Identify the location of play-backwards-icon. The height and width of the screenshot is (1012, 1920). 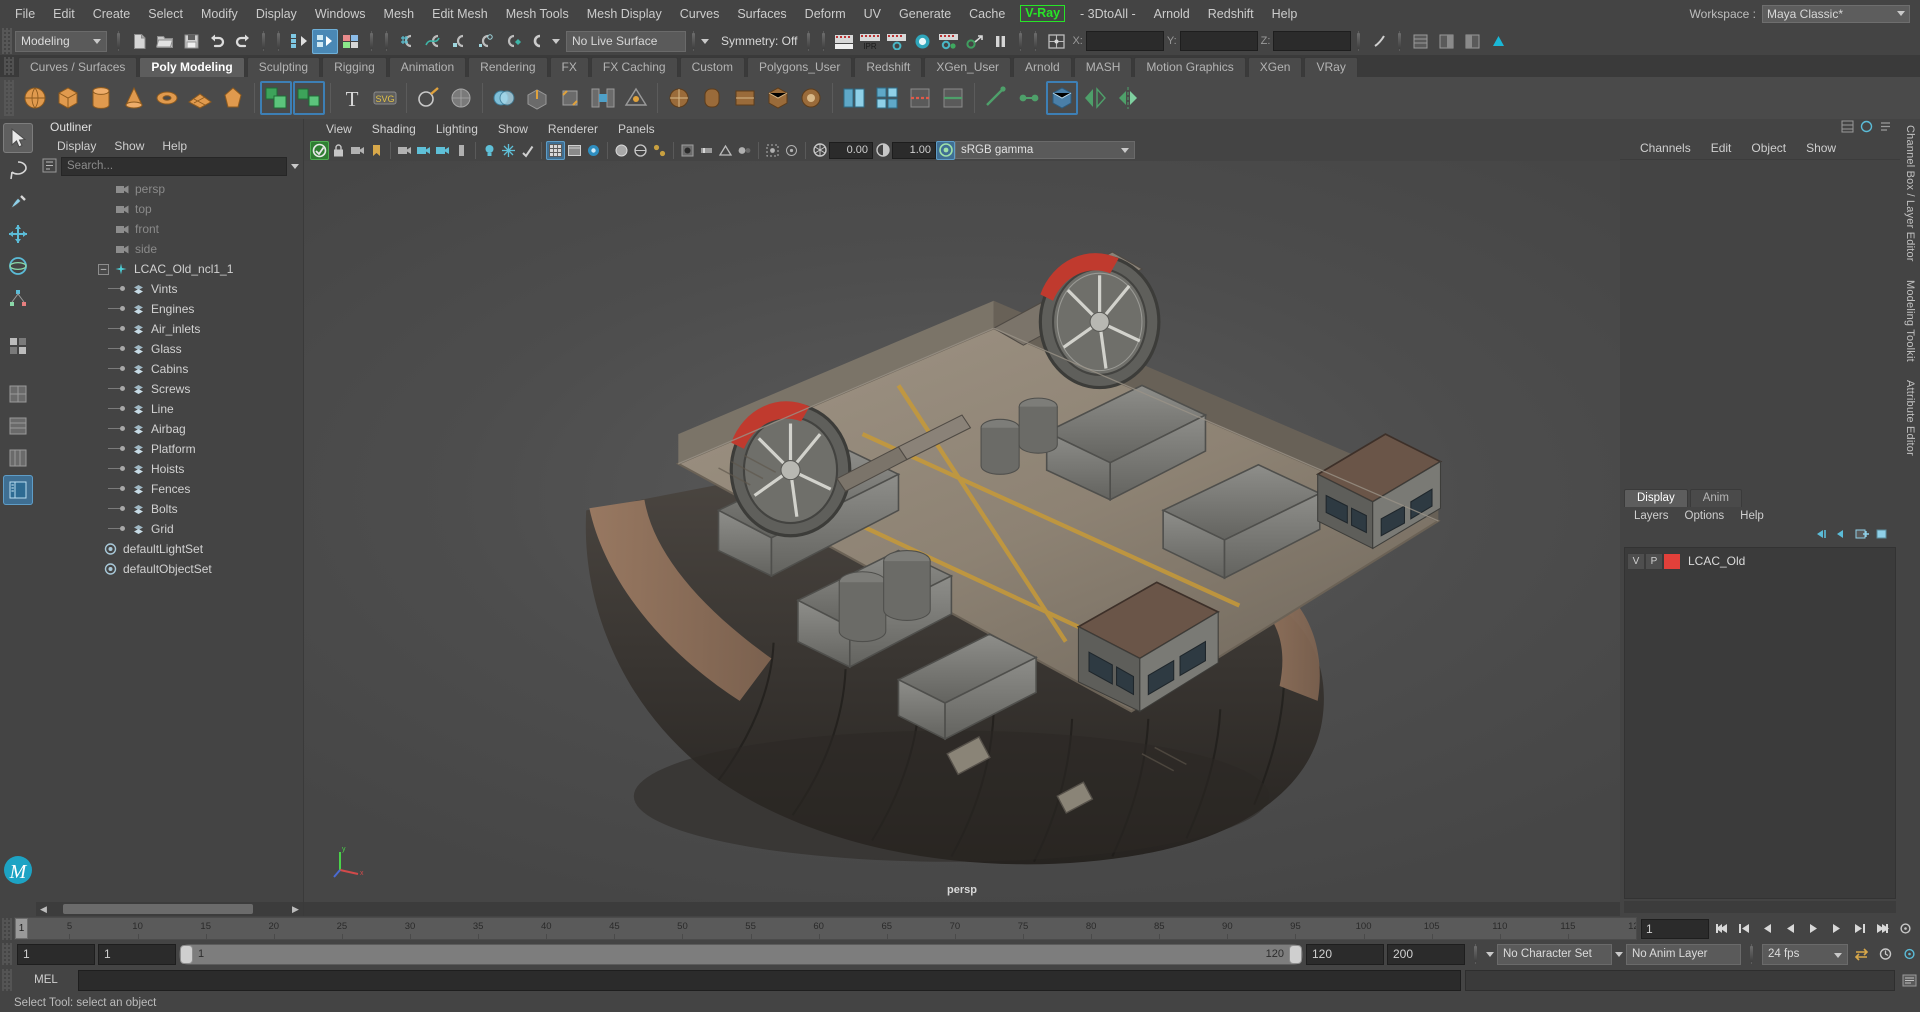
(1790, 928).